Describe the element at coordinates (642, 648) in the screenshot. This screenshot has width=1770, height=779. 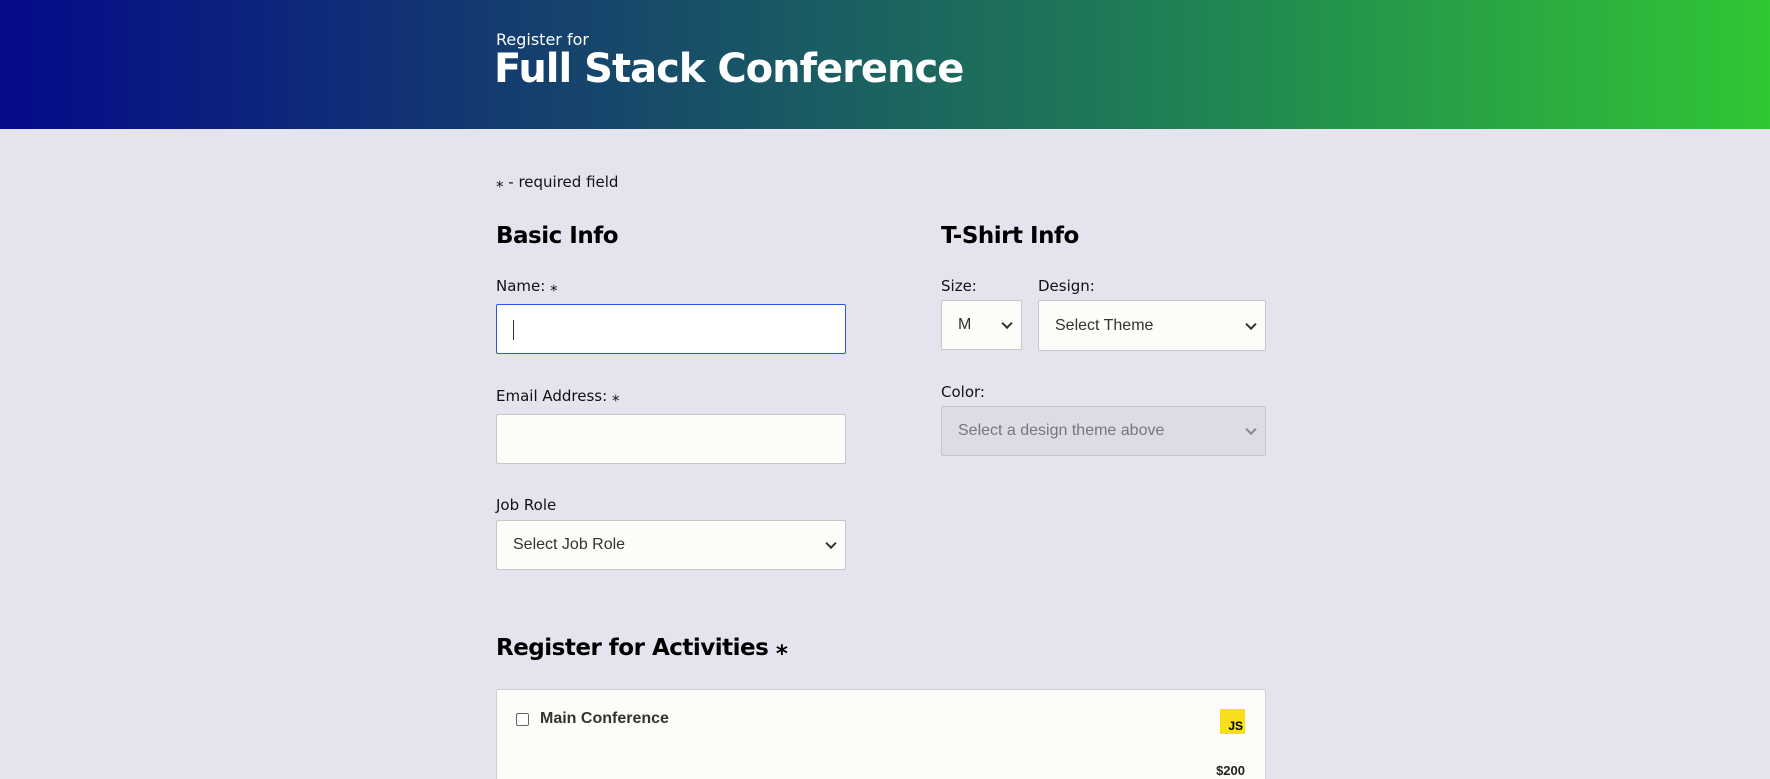
I see `activities-heading: Register for Activities ⁎` at that location.